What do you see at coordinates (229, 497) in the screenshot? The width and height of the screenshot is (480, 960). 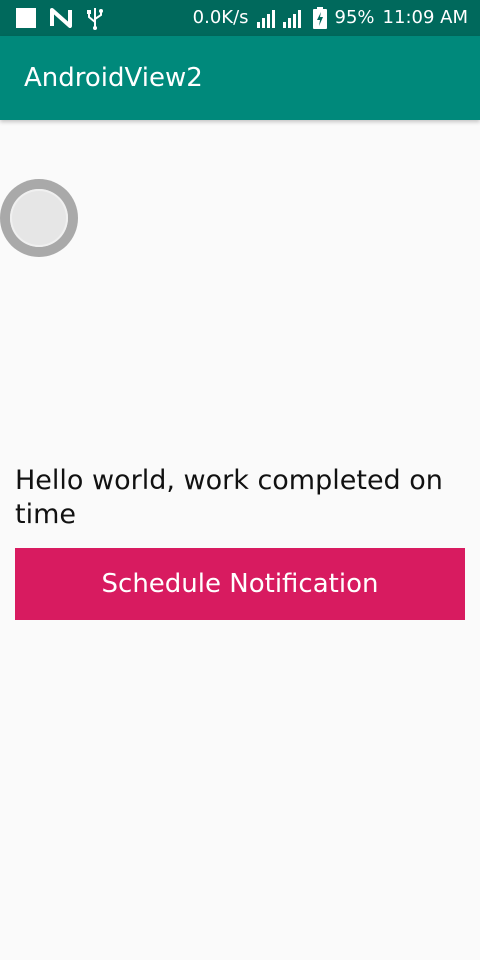 I see `message-text: Hello world, work completed on time` at bounding box center [229, 497].